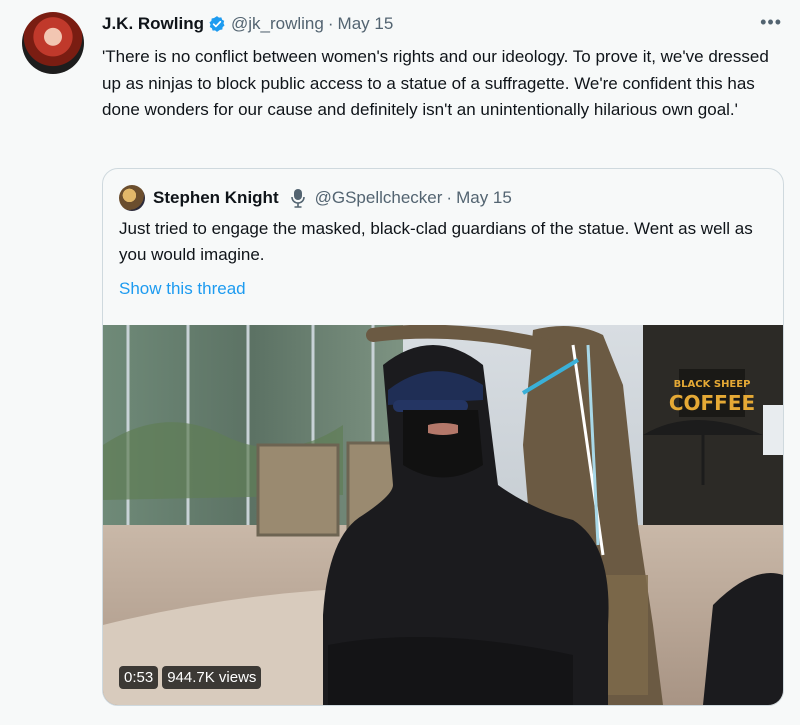  What do you see at coordinates (182, 289) in the screenshot?
I see `show-thread-link: Show this thread` at bounding box center [182, 289].